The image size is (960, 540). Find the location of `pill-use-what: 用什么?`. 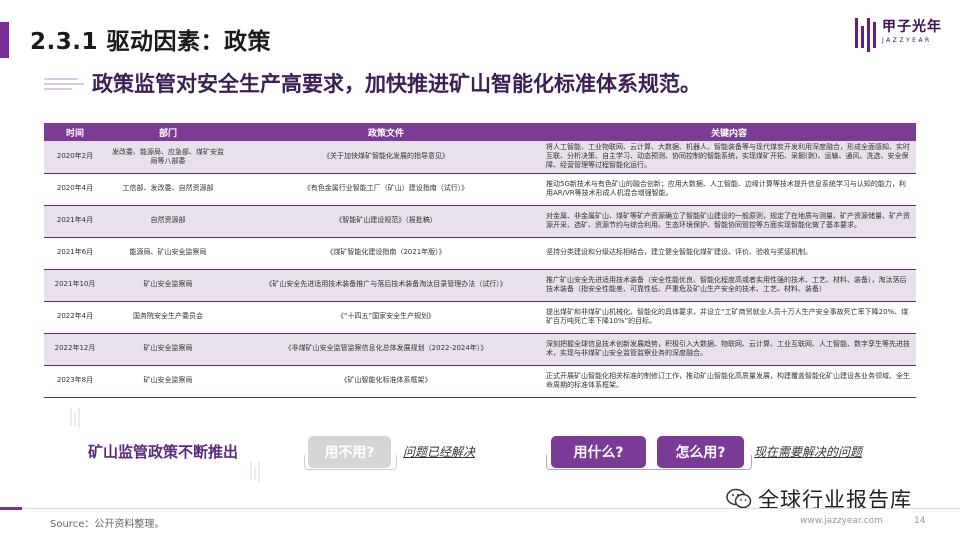

pill-use-what: 用什么? is located at coordinates (598, 452).